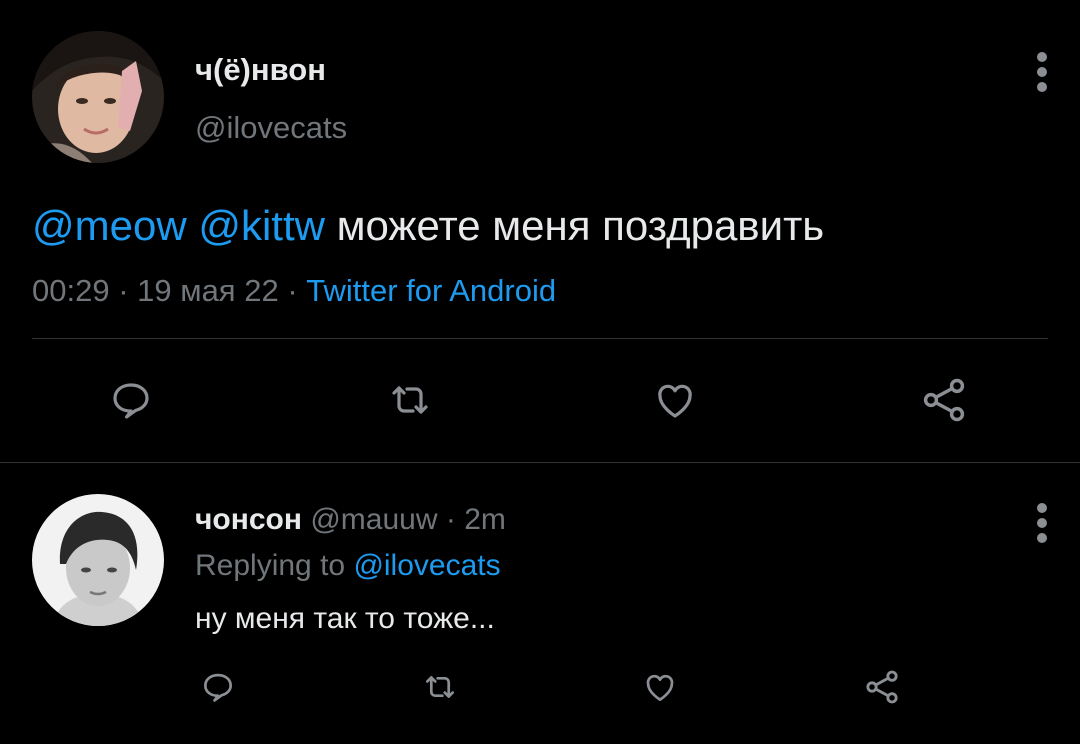 This screenshot has height=744, width=1080. Describe the element at coordinates (261, 225) in the screenshot. I see `mention-link: @kittw` at that location.